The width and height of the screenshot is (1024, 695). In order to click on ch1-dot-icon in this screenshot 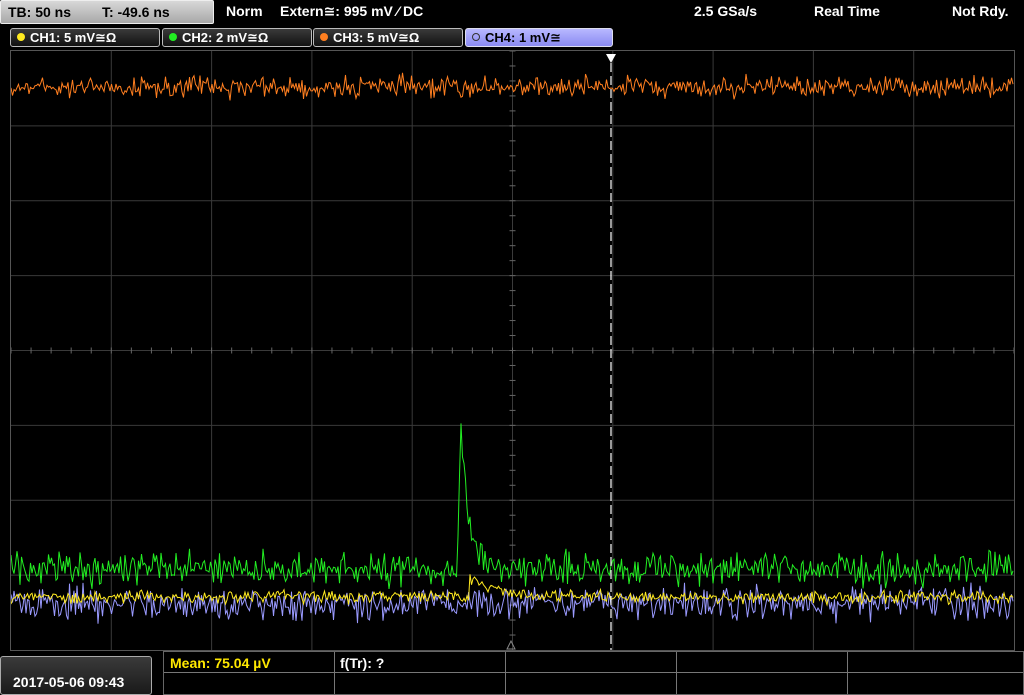, I will do `click(21, 37)`.